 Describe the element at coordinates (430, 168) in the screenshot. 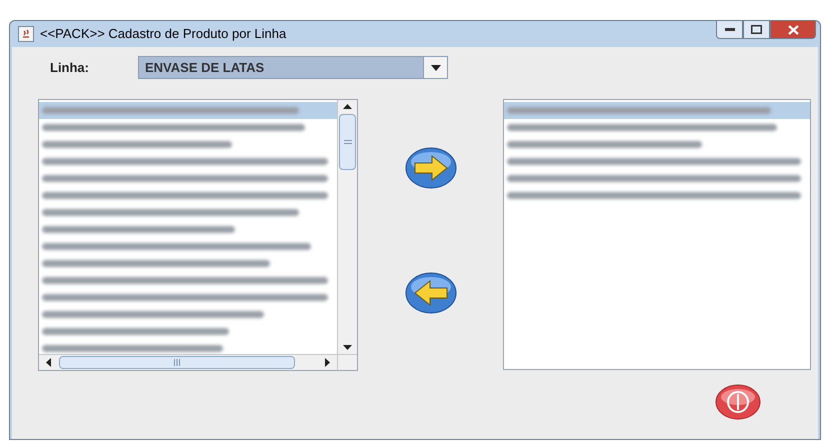

I see `add-arrow-button` at that location.